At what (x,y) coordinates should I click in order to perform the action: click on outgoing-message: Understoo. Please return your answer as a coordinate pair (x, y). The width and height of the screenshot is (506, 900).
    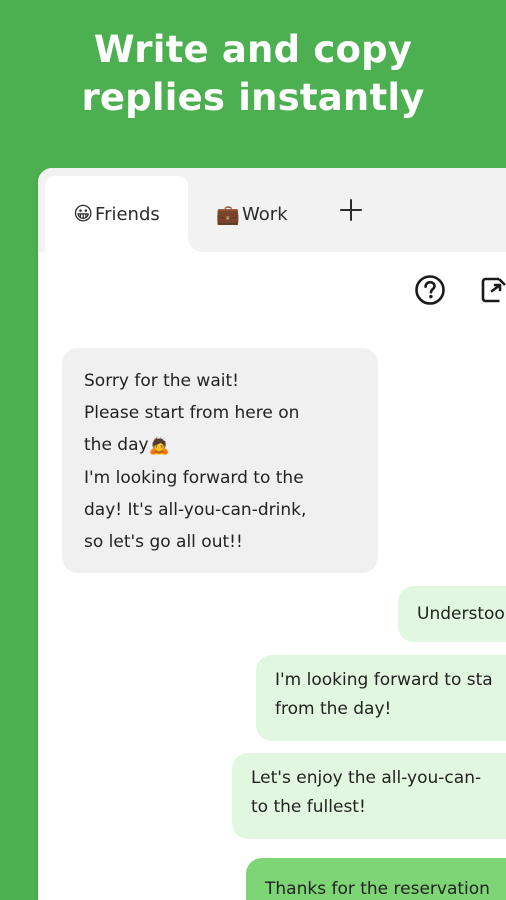
    Looking at the image, I should click on (452, 614).